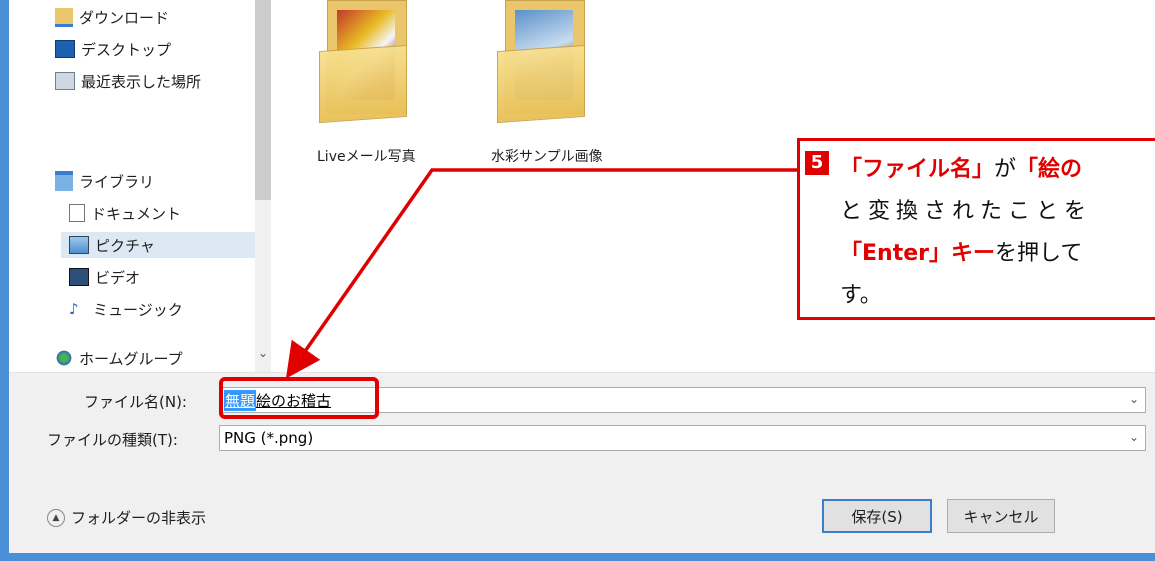  I want to click on nav-item-desktop: デスクトップ, so click(113, 49).